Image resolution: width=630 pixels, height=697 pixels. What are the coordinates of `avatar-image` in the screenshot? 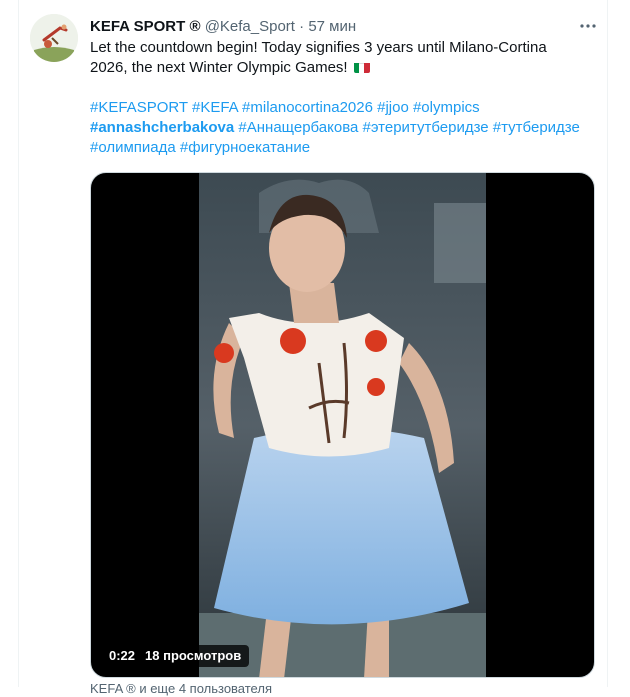 It's located at (54, 38).